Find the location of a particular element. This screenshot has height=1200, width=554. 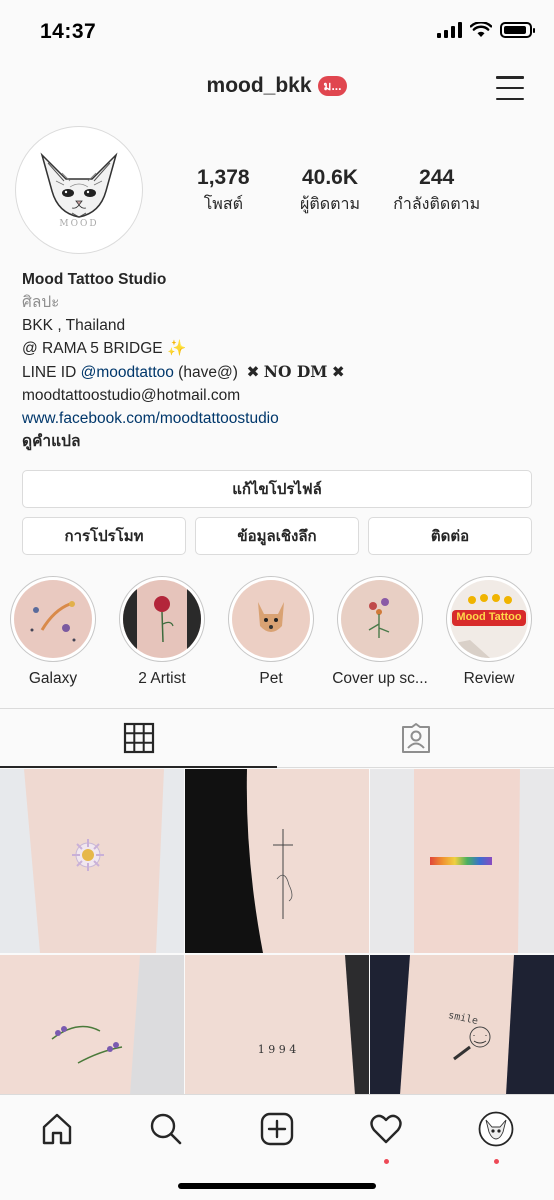

stat-posts: 1,378 โพสต์ is located at coordinates (223, 191).